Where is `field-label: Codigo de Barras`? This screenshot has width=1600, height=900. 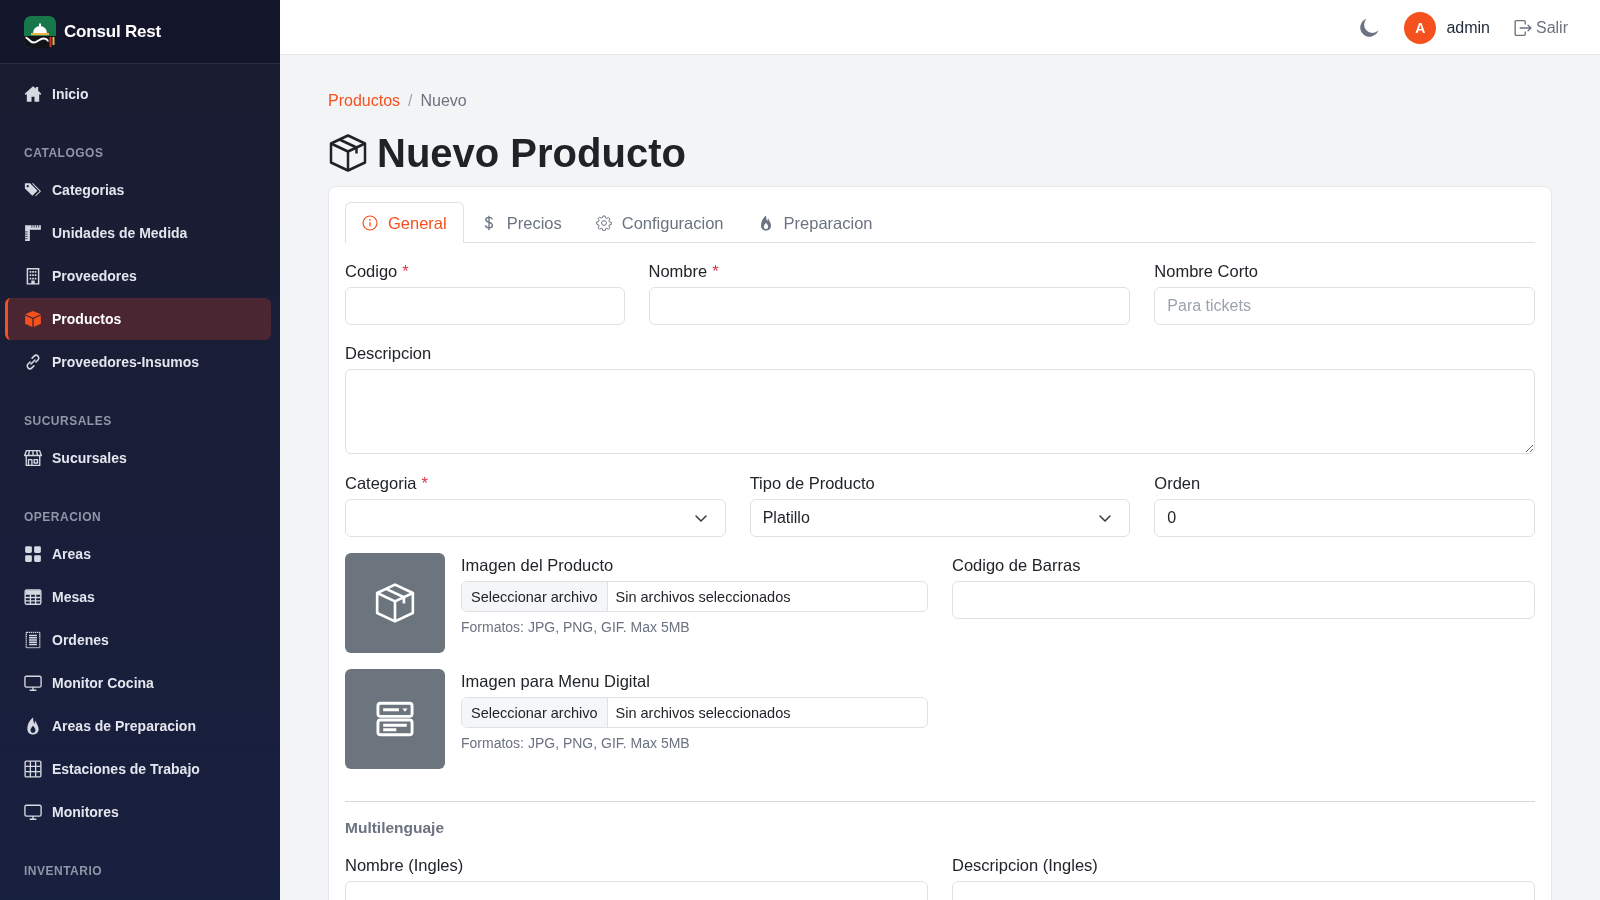 field-label: Codigo de Barras is located at coordinates (1016, 565).